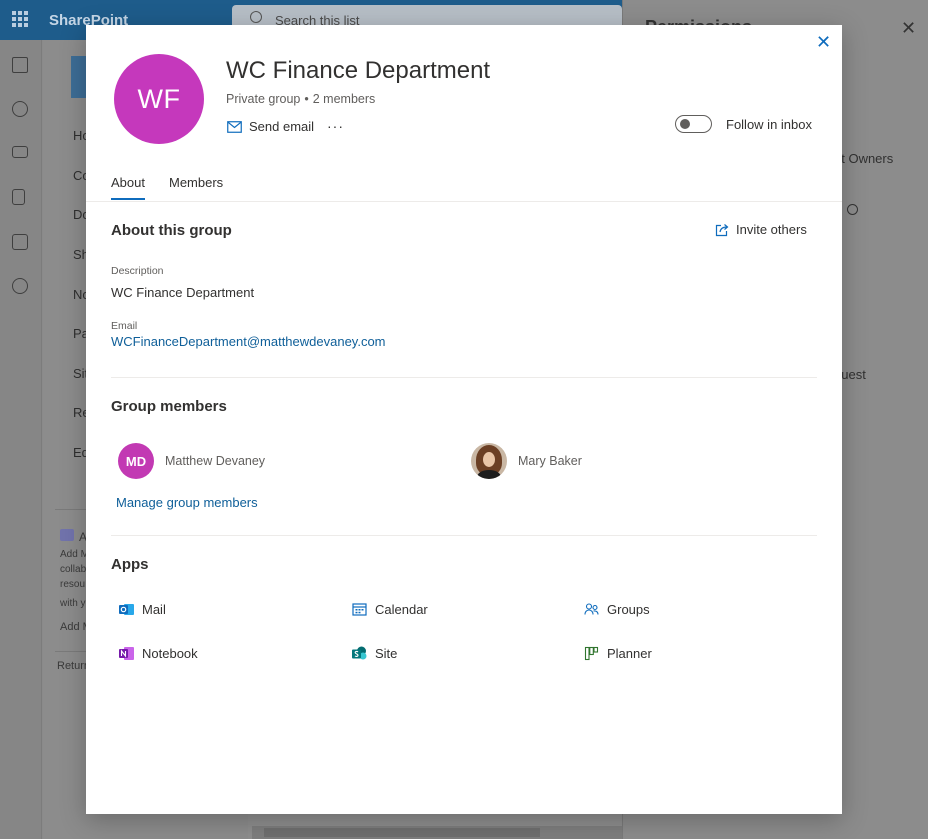 The height and width of the screenshot is (839, 928). Describe the element at coordinates (171, 230) in the screenshot. I see `about-heading: About this group` at that location.